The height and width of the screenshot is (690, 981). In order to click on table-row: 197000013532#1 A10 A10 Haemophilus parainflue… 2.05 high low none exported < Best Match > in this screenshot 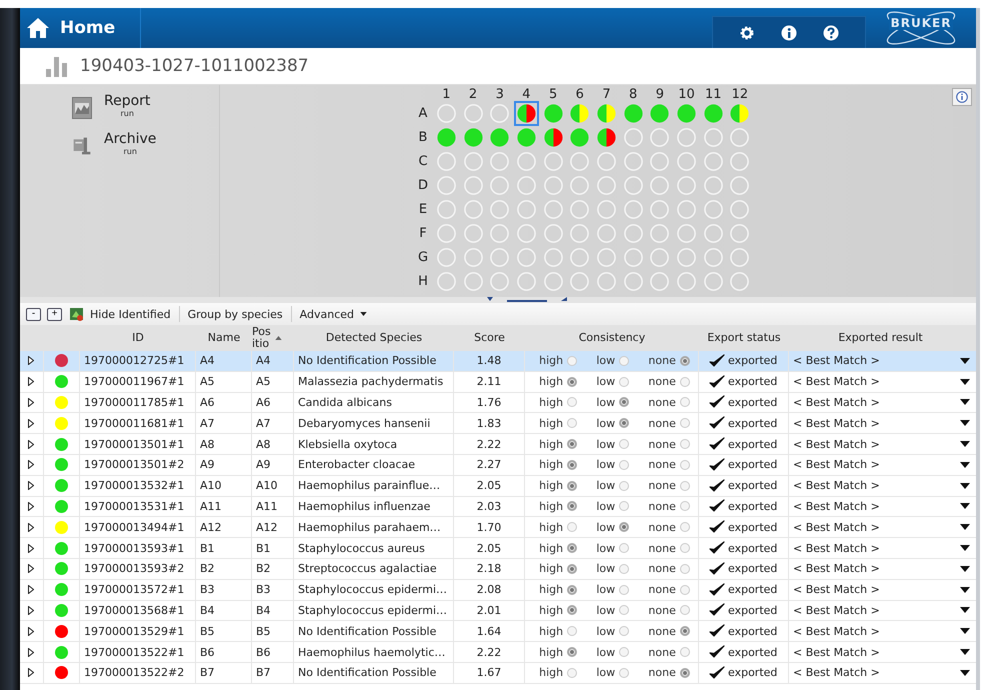, I will do `click(498, 486)`.